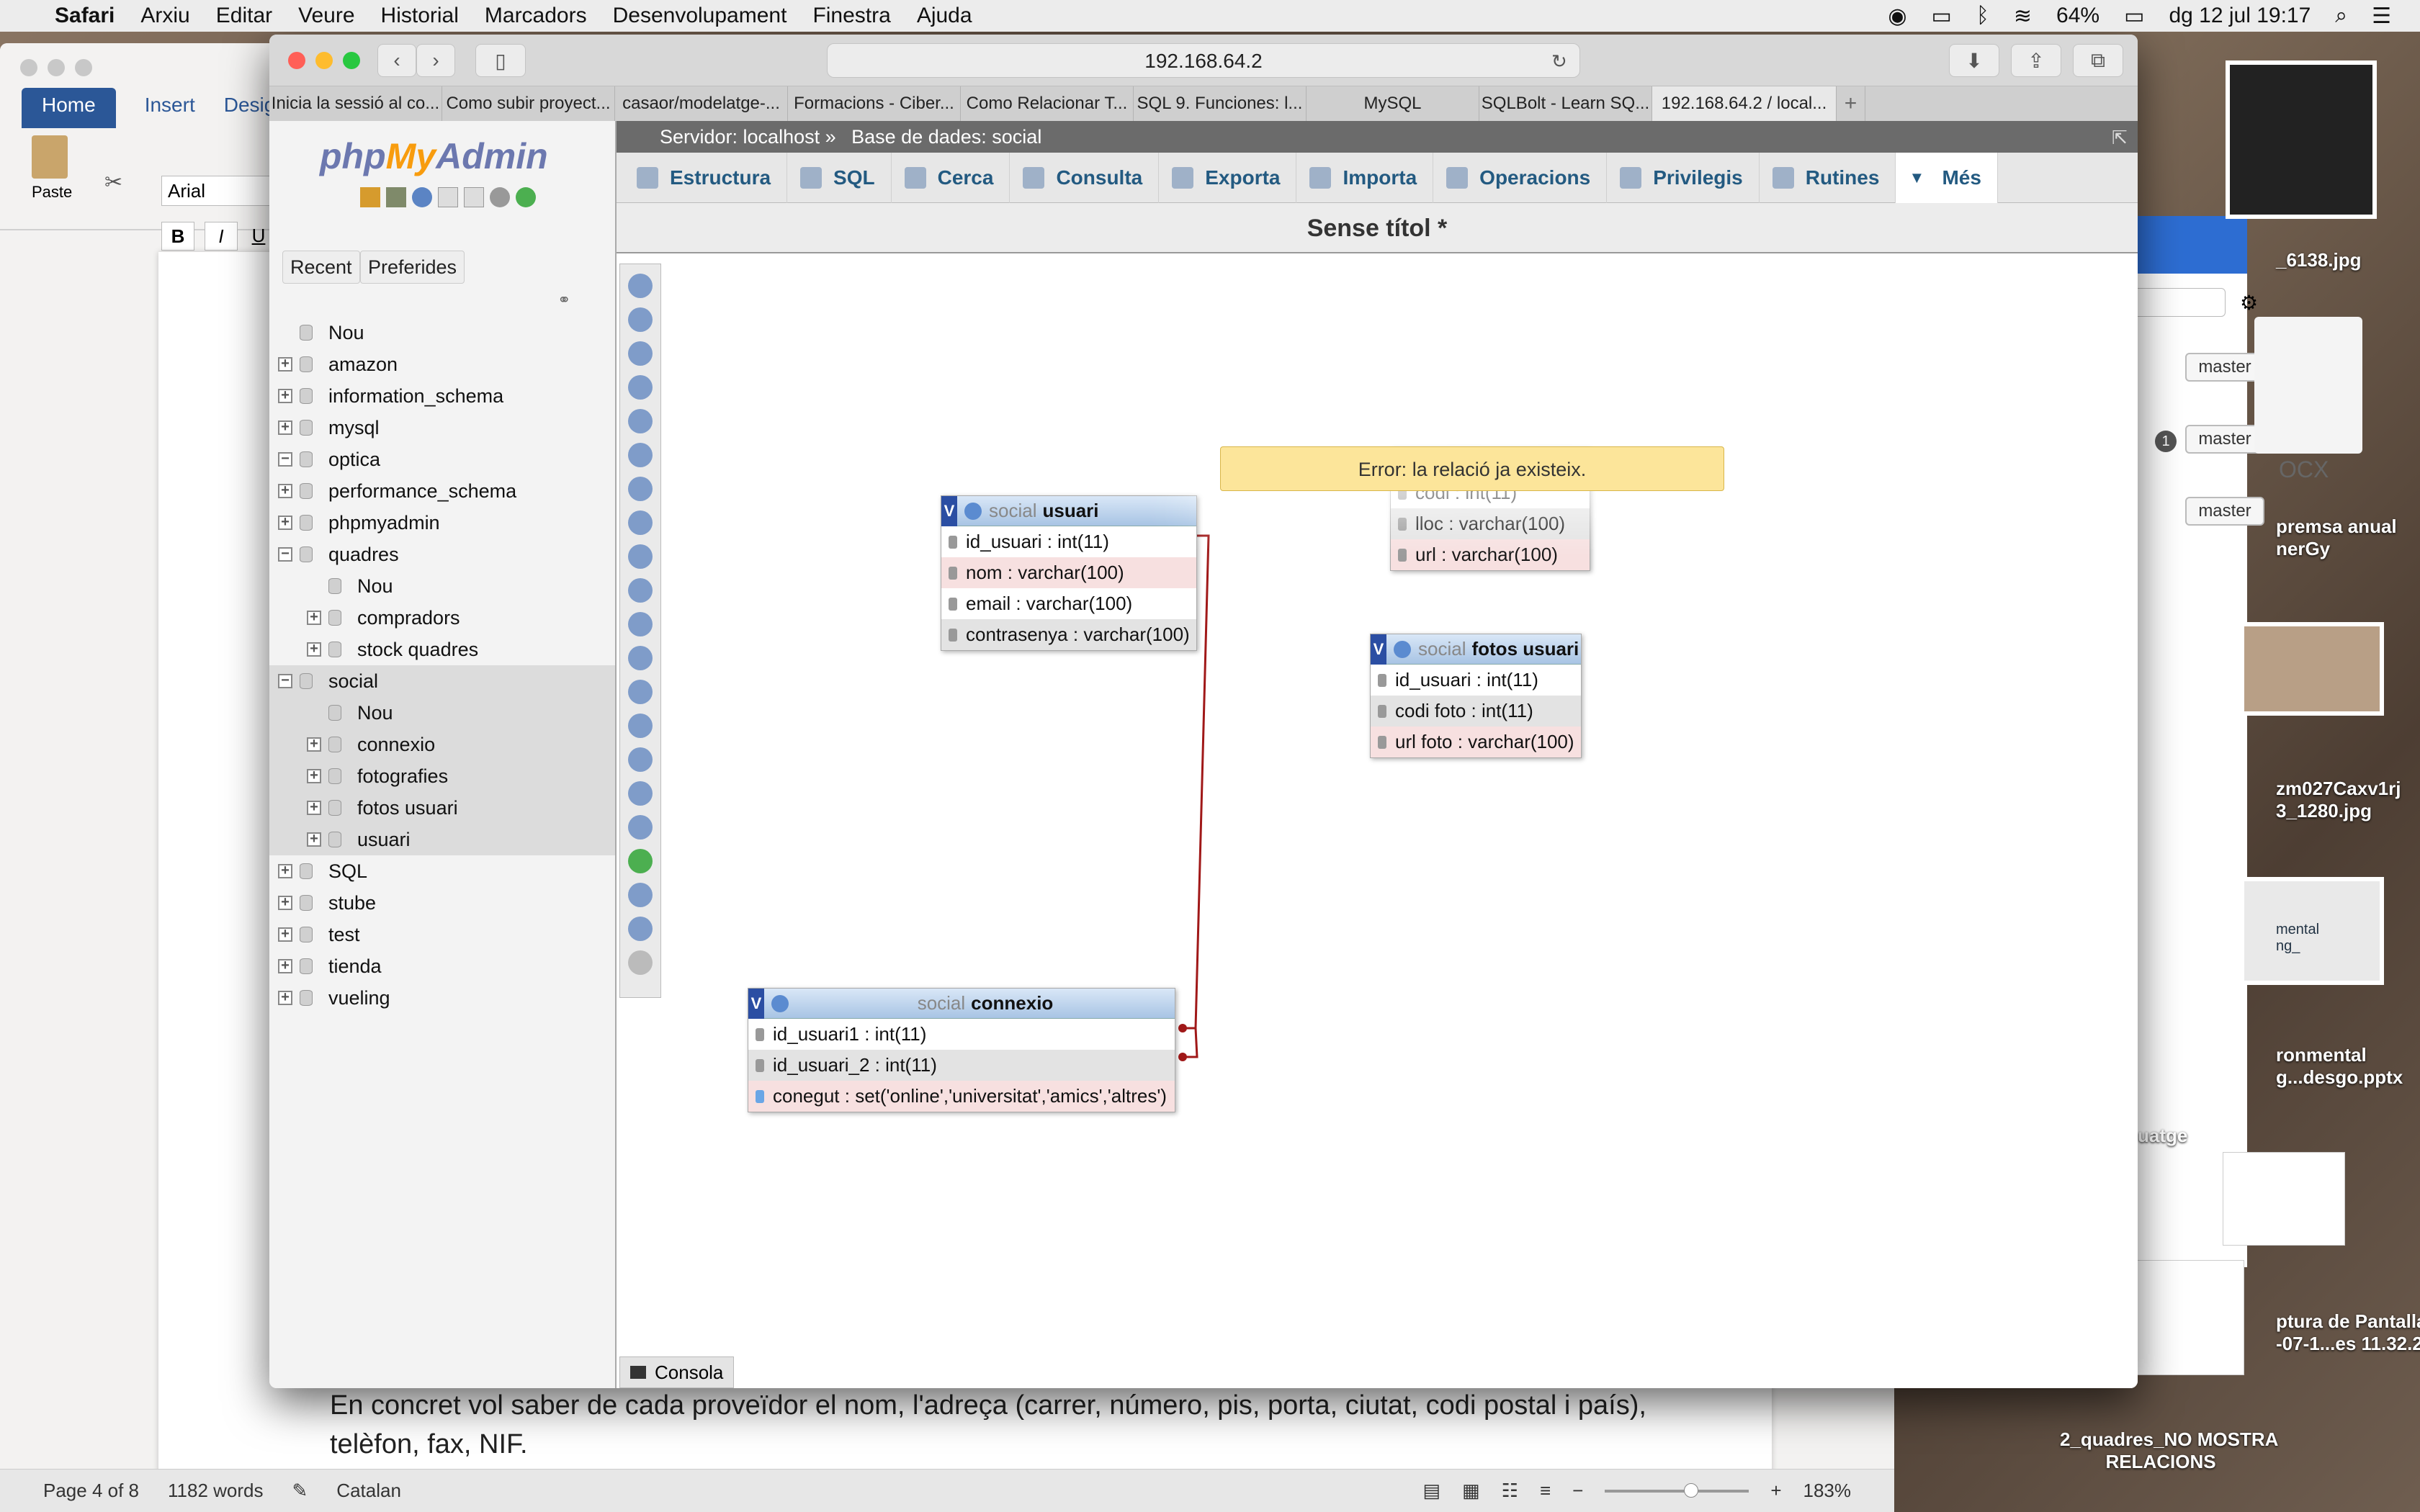 The width and height of the screenshot is (2420, 1512). Describe the element at coordinates (638, 1372) in the screenshot. I see `console-icon` at that location.